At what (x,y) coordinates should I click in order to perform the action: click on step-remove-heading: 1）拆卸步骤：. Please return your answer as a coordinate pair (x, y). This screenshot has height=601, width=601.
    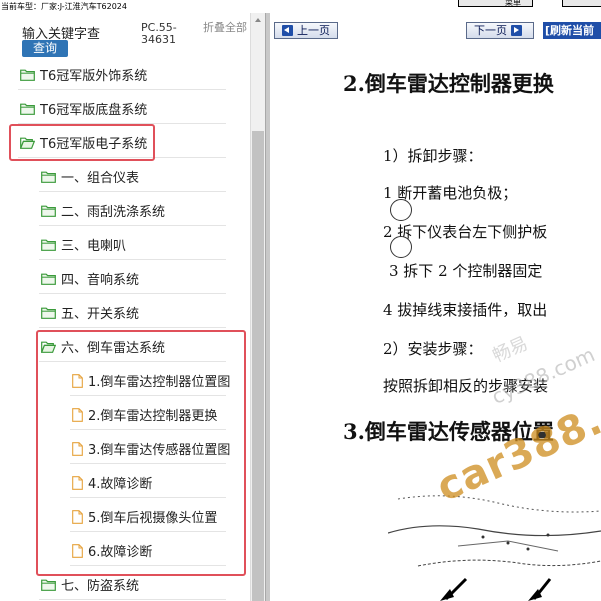
    Looking at the image, I should click on (433, 156).